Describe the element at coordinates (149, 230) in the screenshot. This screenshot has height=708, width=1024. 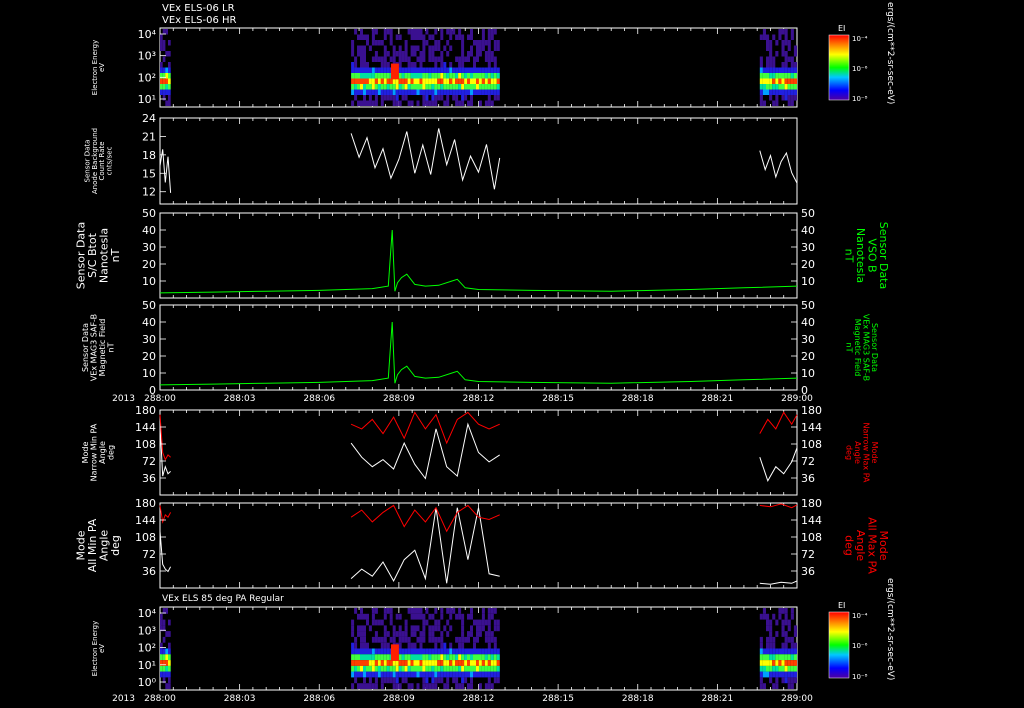
I see `y-tick-label: 40` at that location.